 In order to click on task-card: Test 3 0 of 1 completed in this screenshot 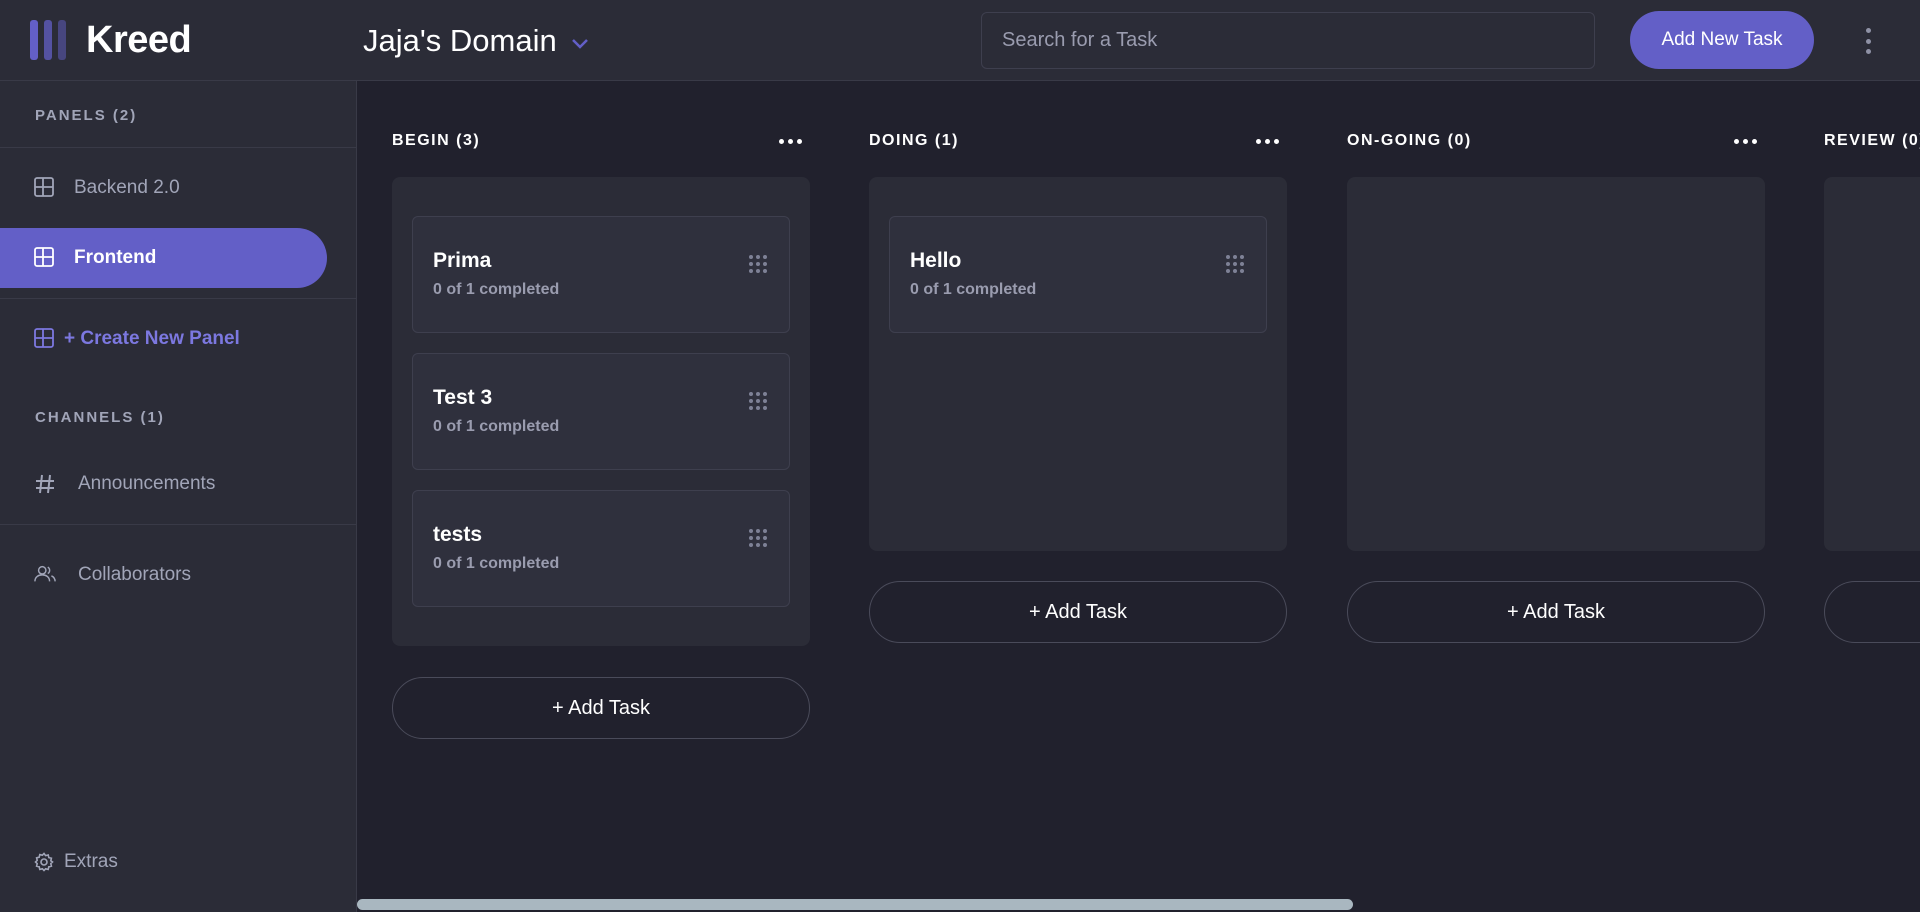, I will do `click(601, 411)`.